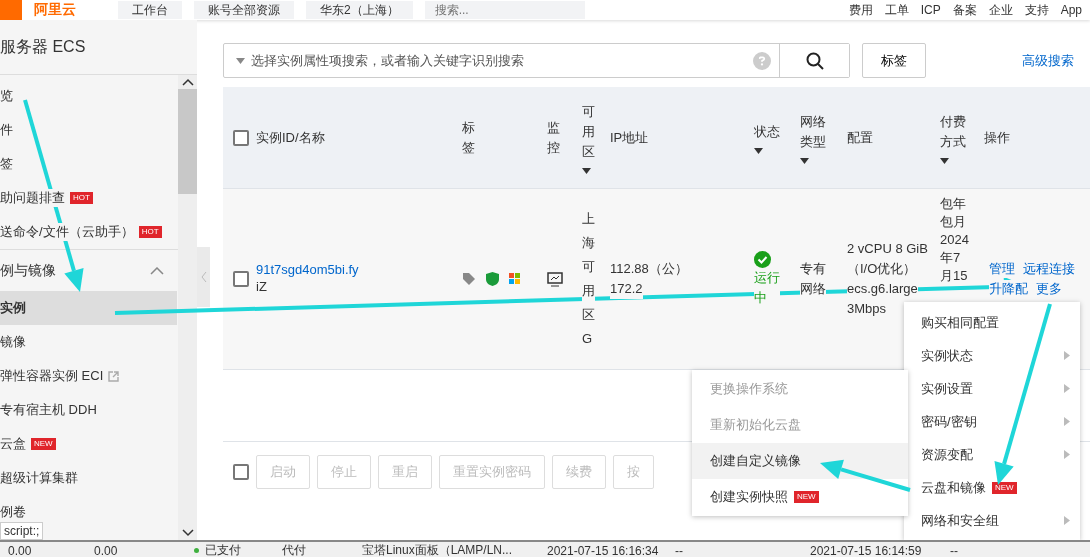 This screenshot has width=1090, height=557. Describe the element at coordinates (290, 137) in the screenshot. I see `column-header: 实例ID/名称` at that location.